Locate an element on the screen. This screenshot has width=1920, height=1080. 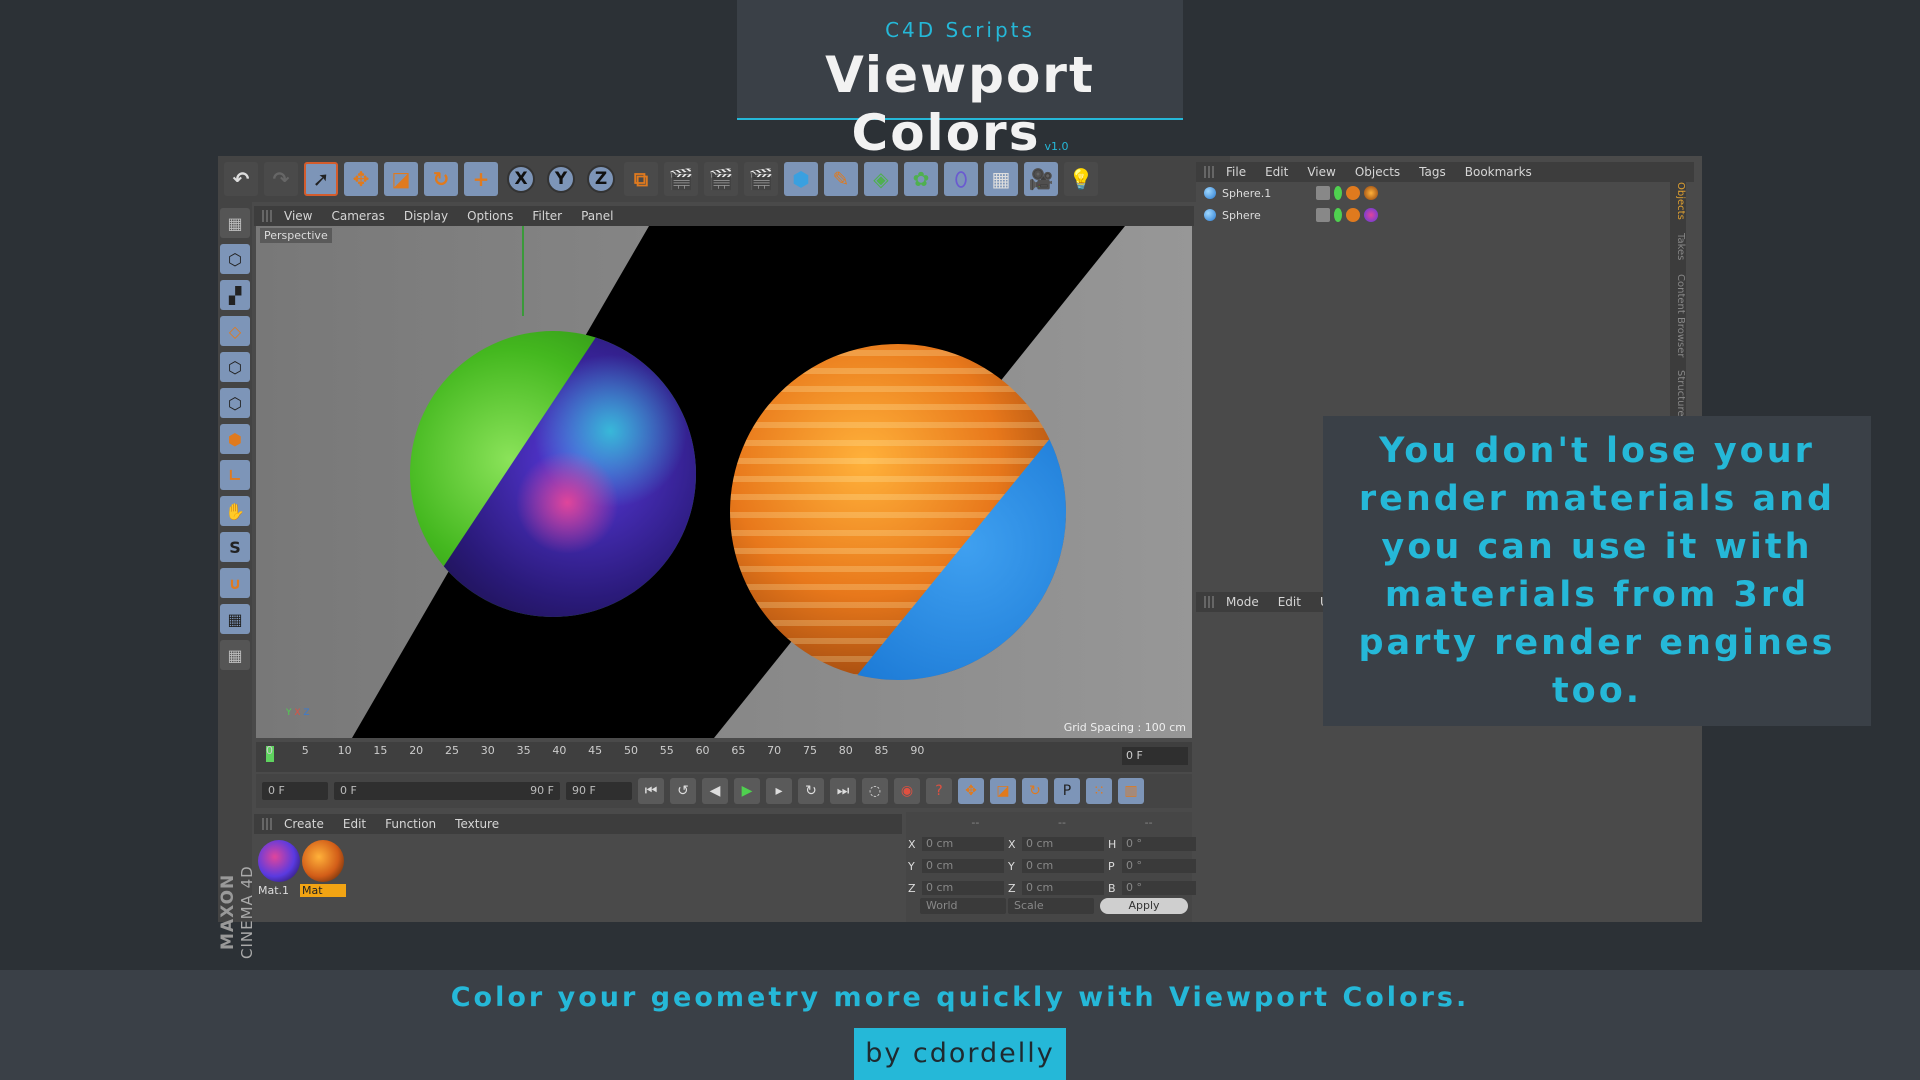
menu-display: Display is located at coordinates (426, 216).